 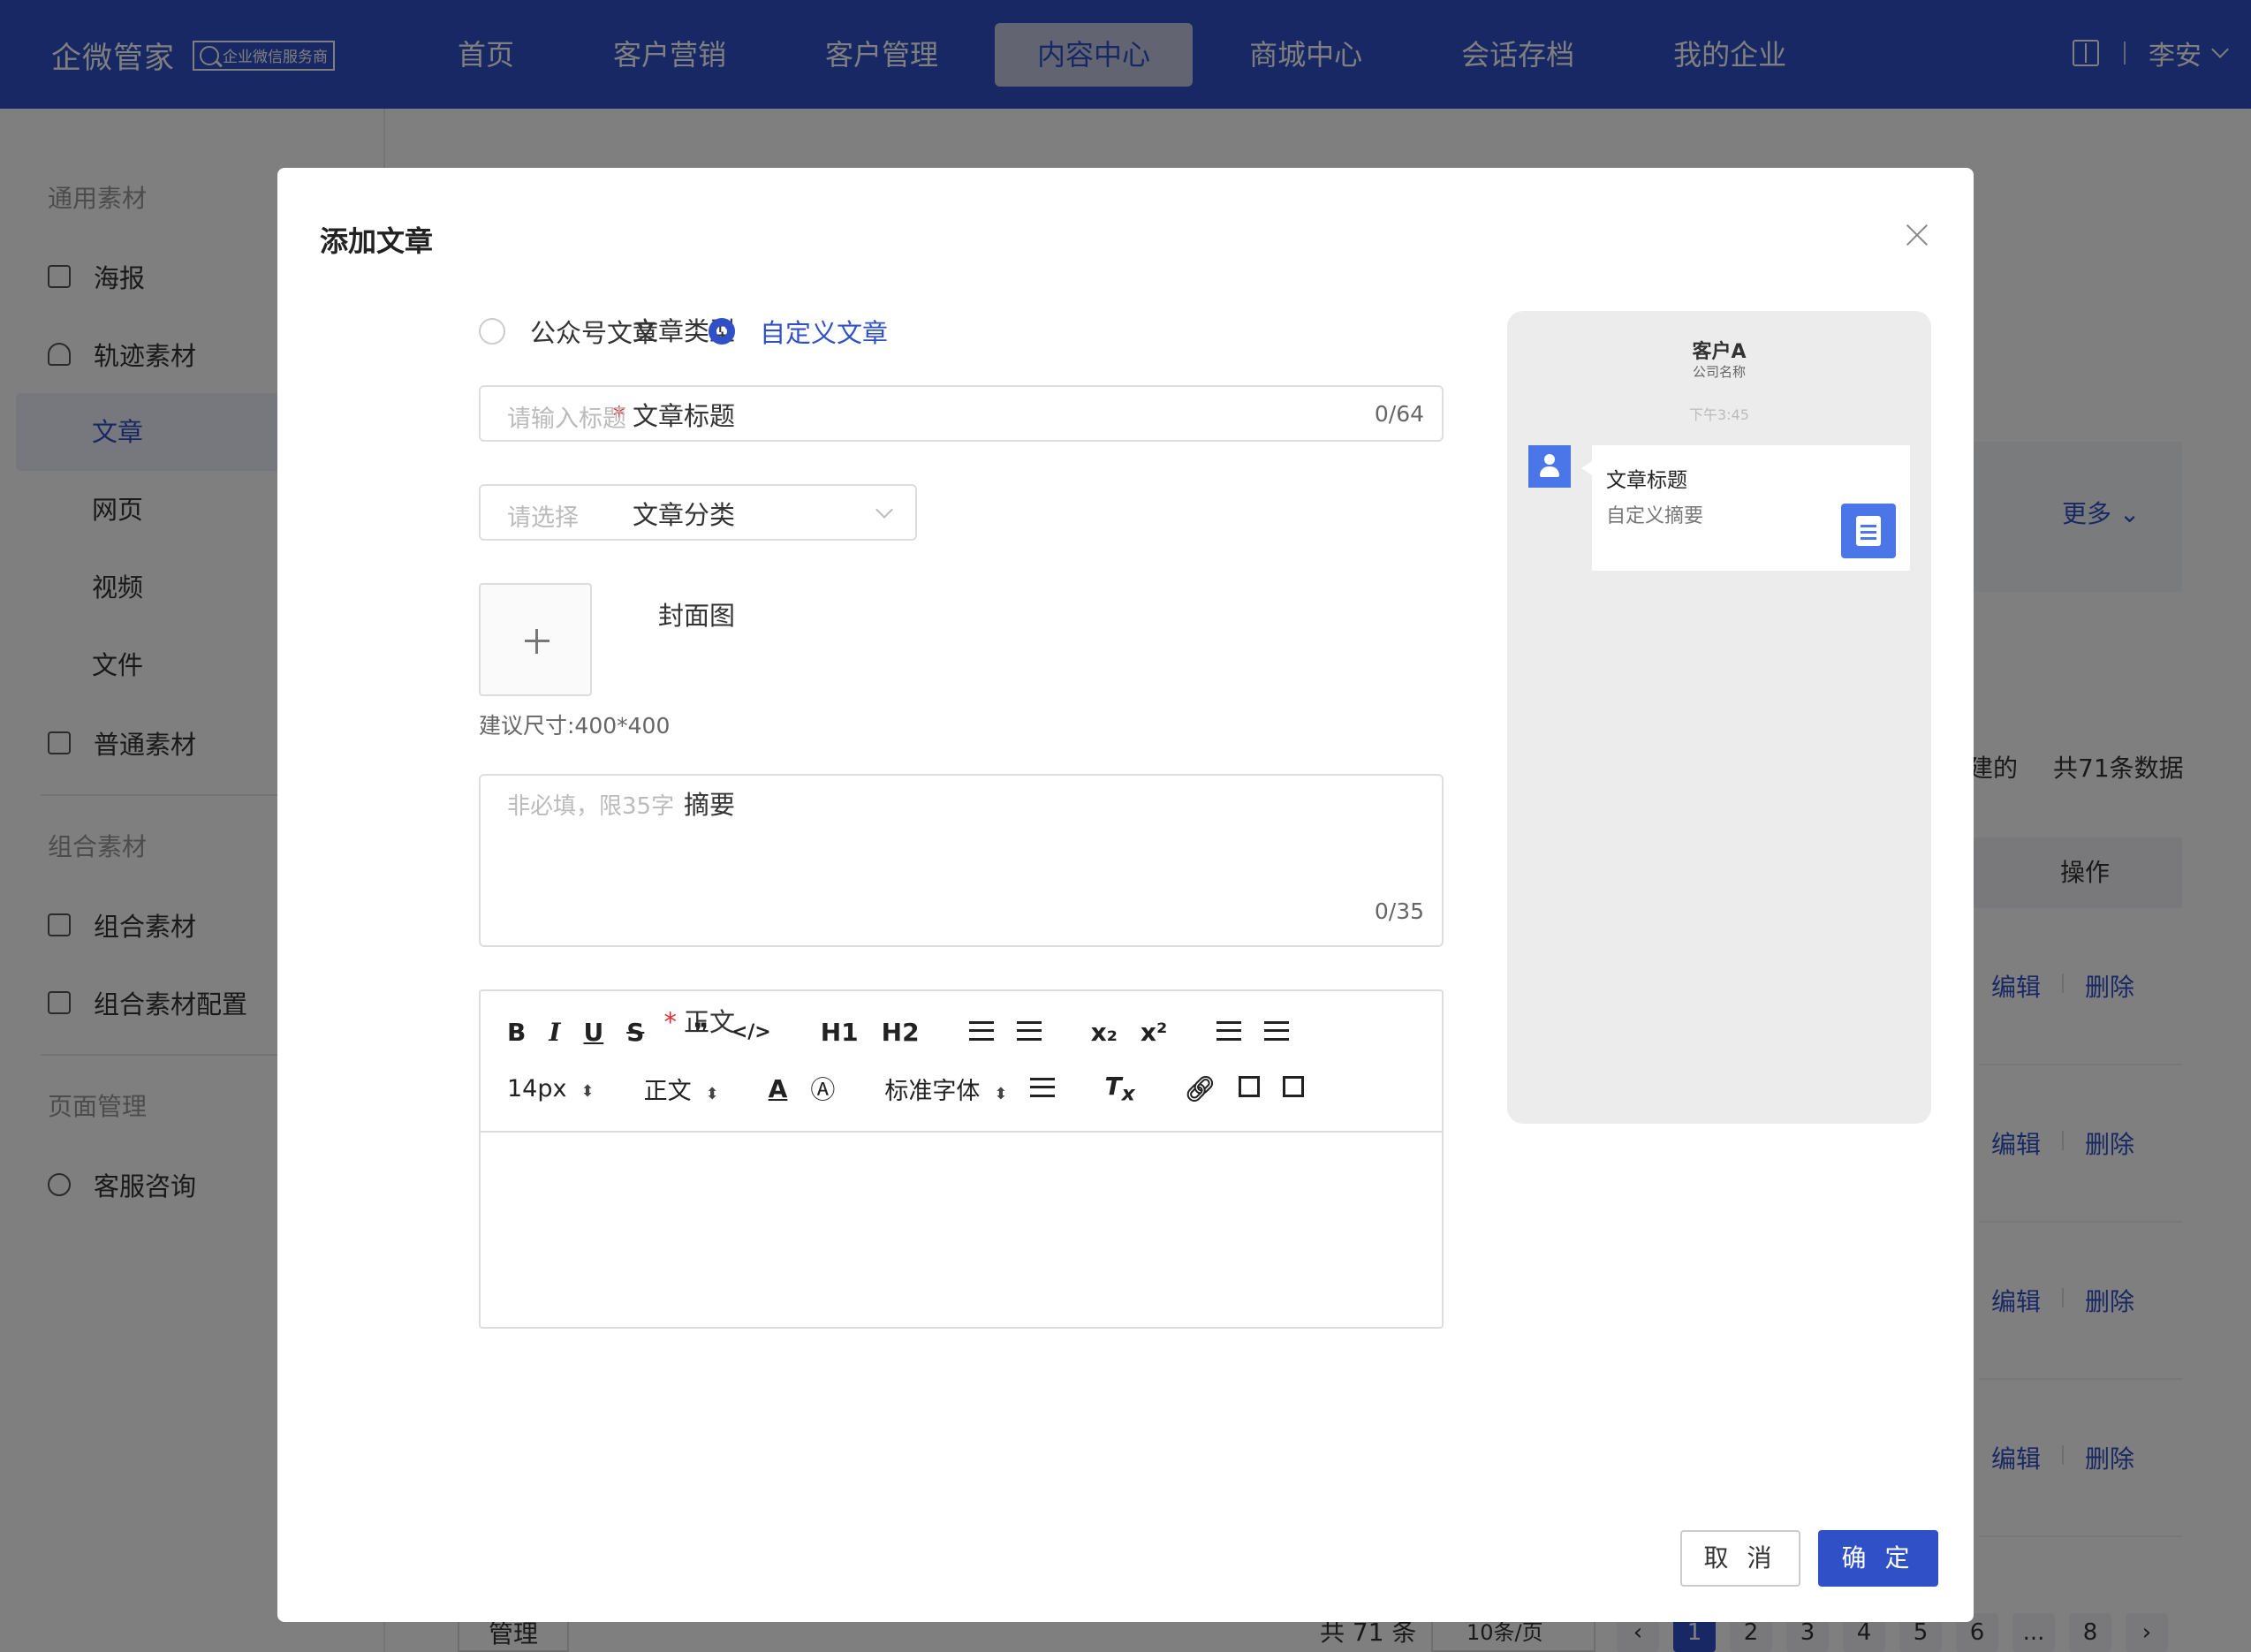 What do you see at coordinates (722, 331) in the screenshot?
I see `radio-circle-checked` at bounding box center [722, 331].